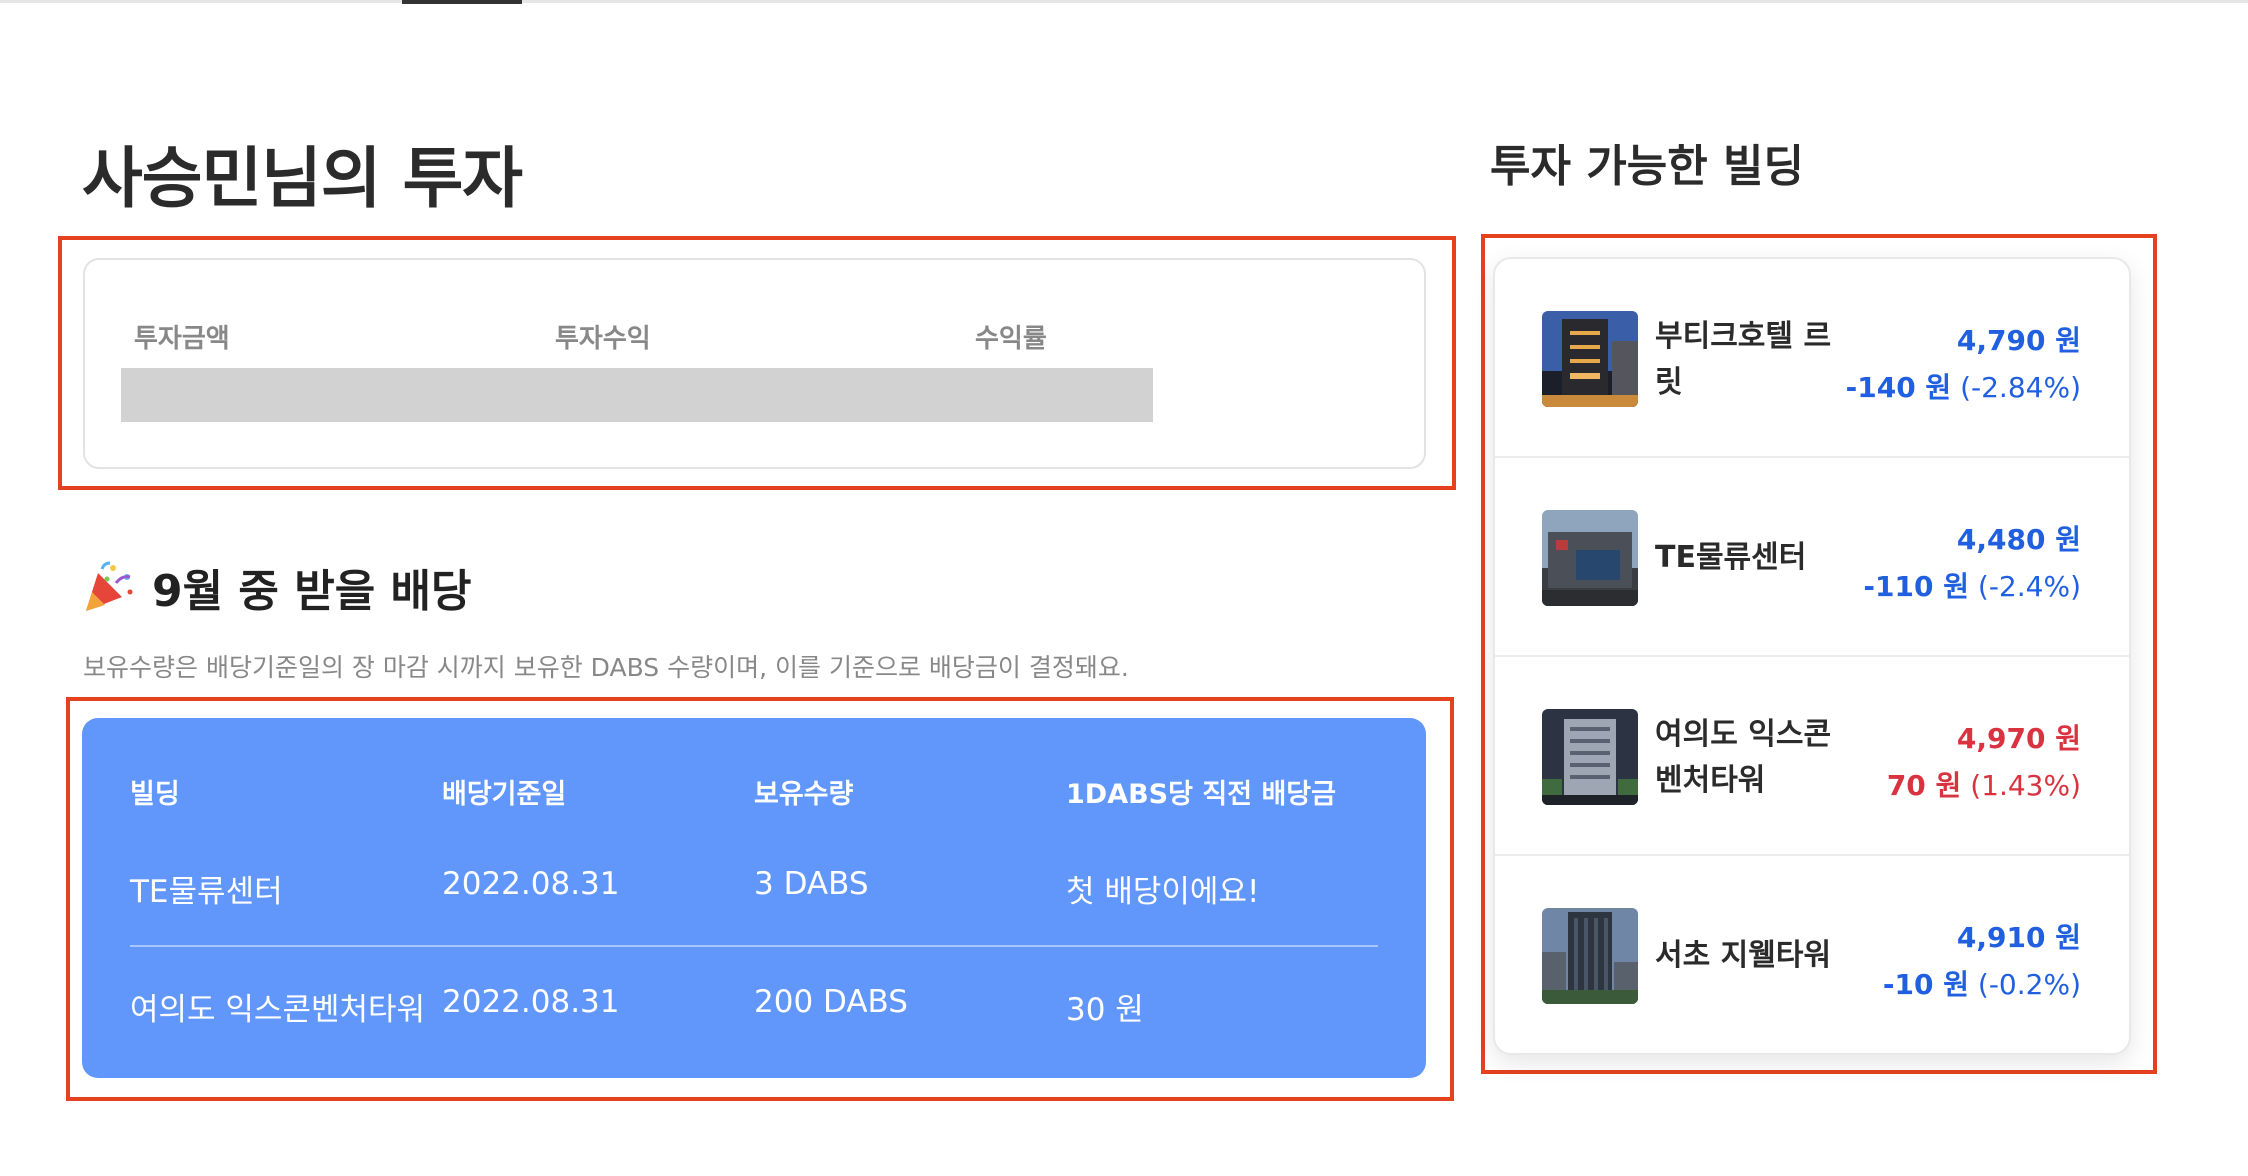 This screenshot has width=2248, height=1176. Describe the element at coordinates (1163, 892) in the screenshot. I see `cell-last-dividend: 첫 배당이에요!` at that location.